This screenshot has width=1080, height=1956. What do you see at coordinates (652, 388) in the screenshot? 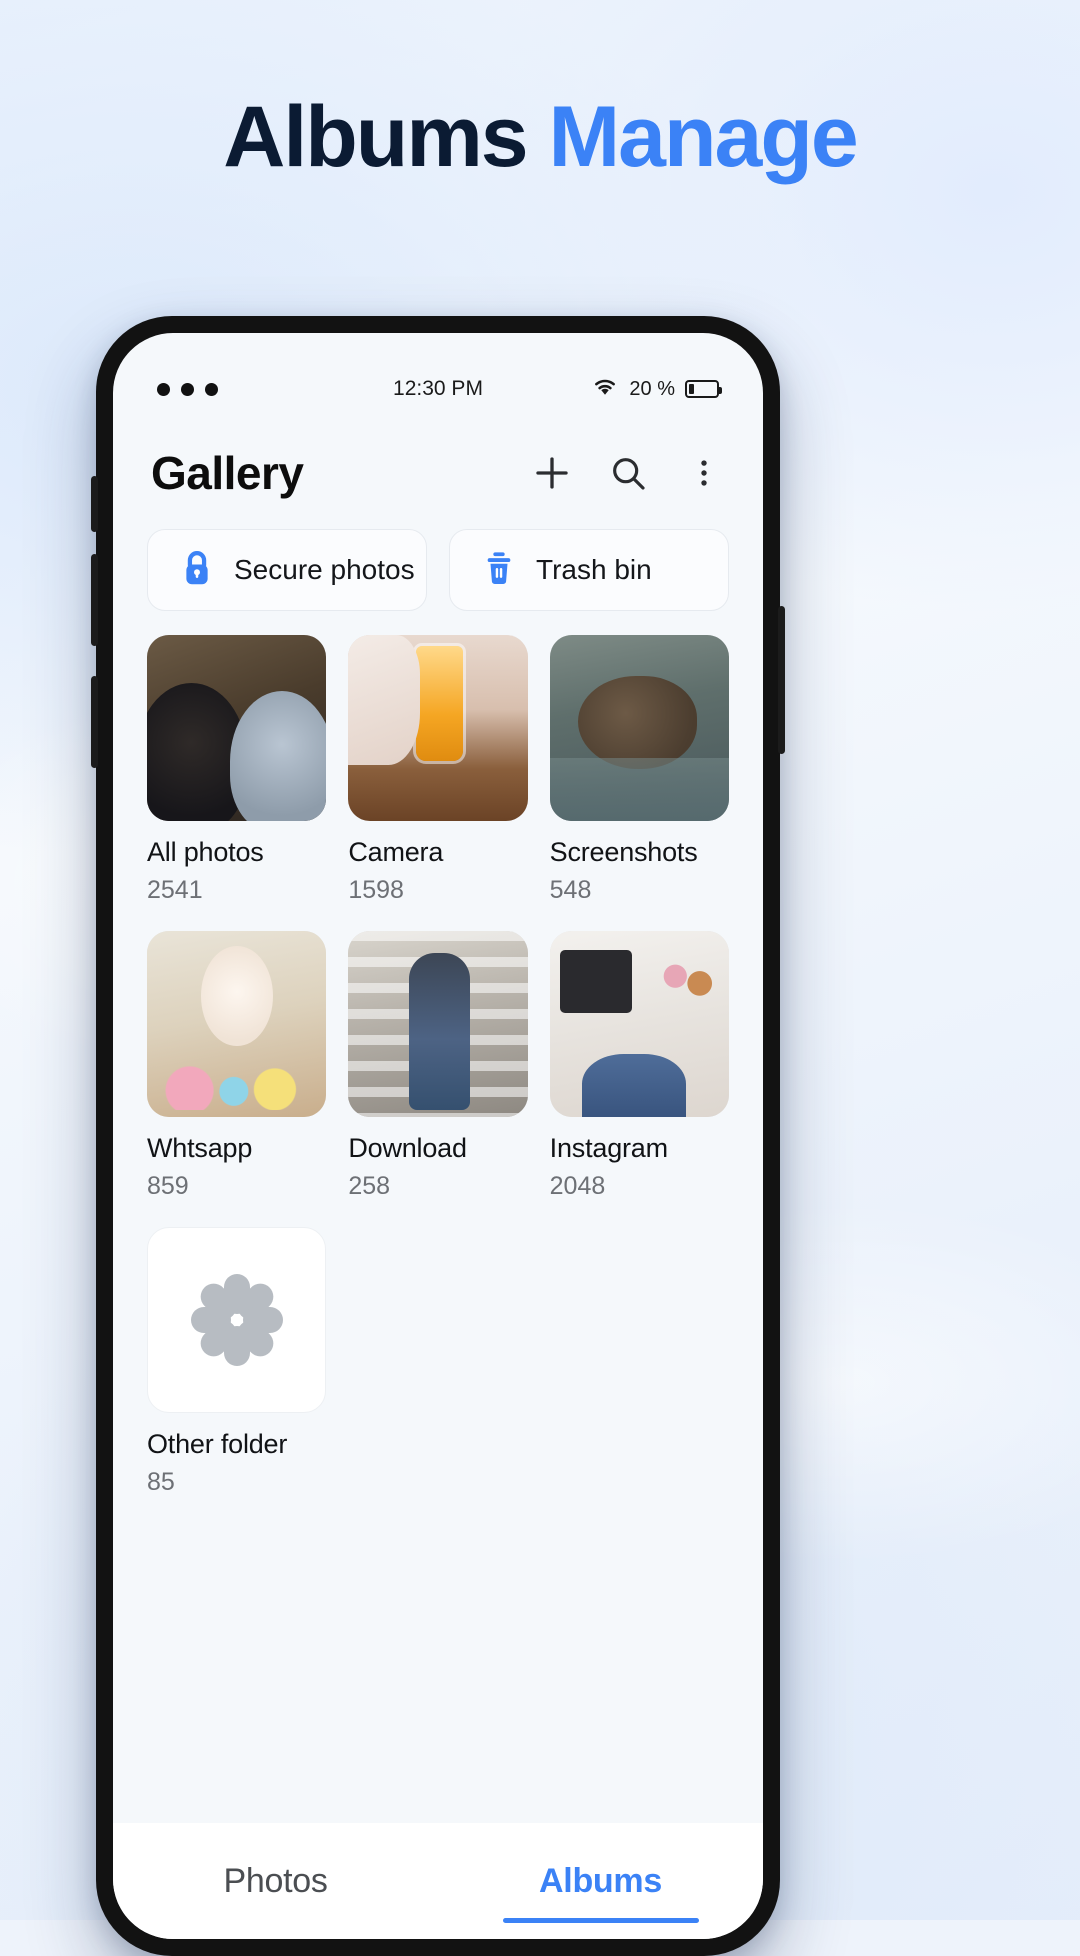
I see `battery-percentage: 20 %` at bounding box center [652, 388].